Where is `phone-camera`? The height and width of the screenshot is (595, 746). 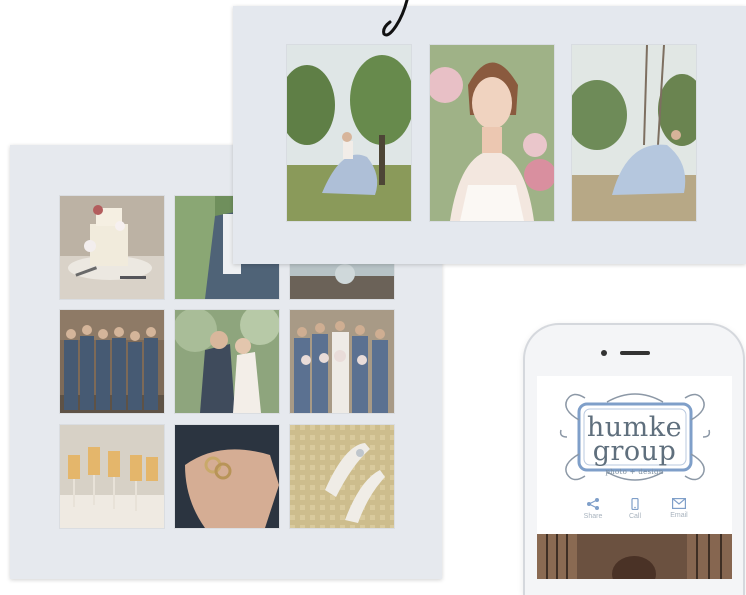 phone-camera is located at coordinates (604, 353).